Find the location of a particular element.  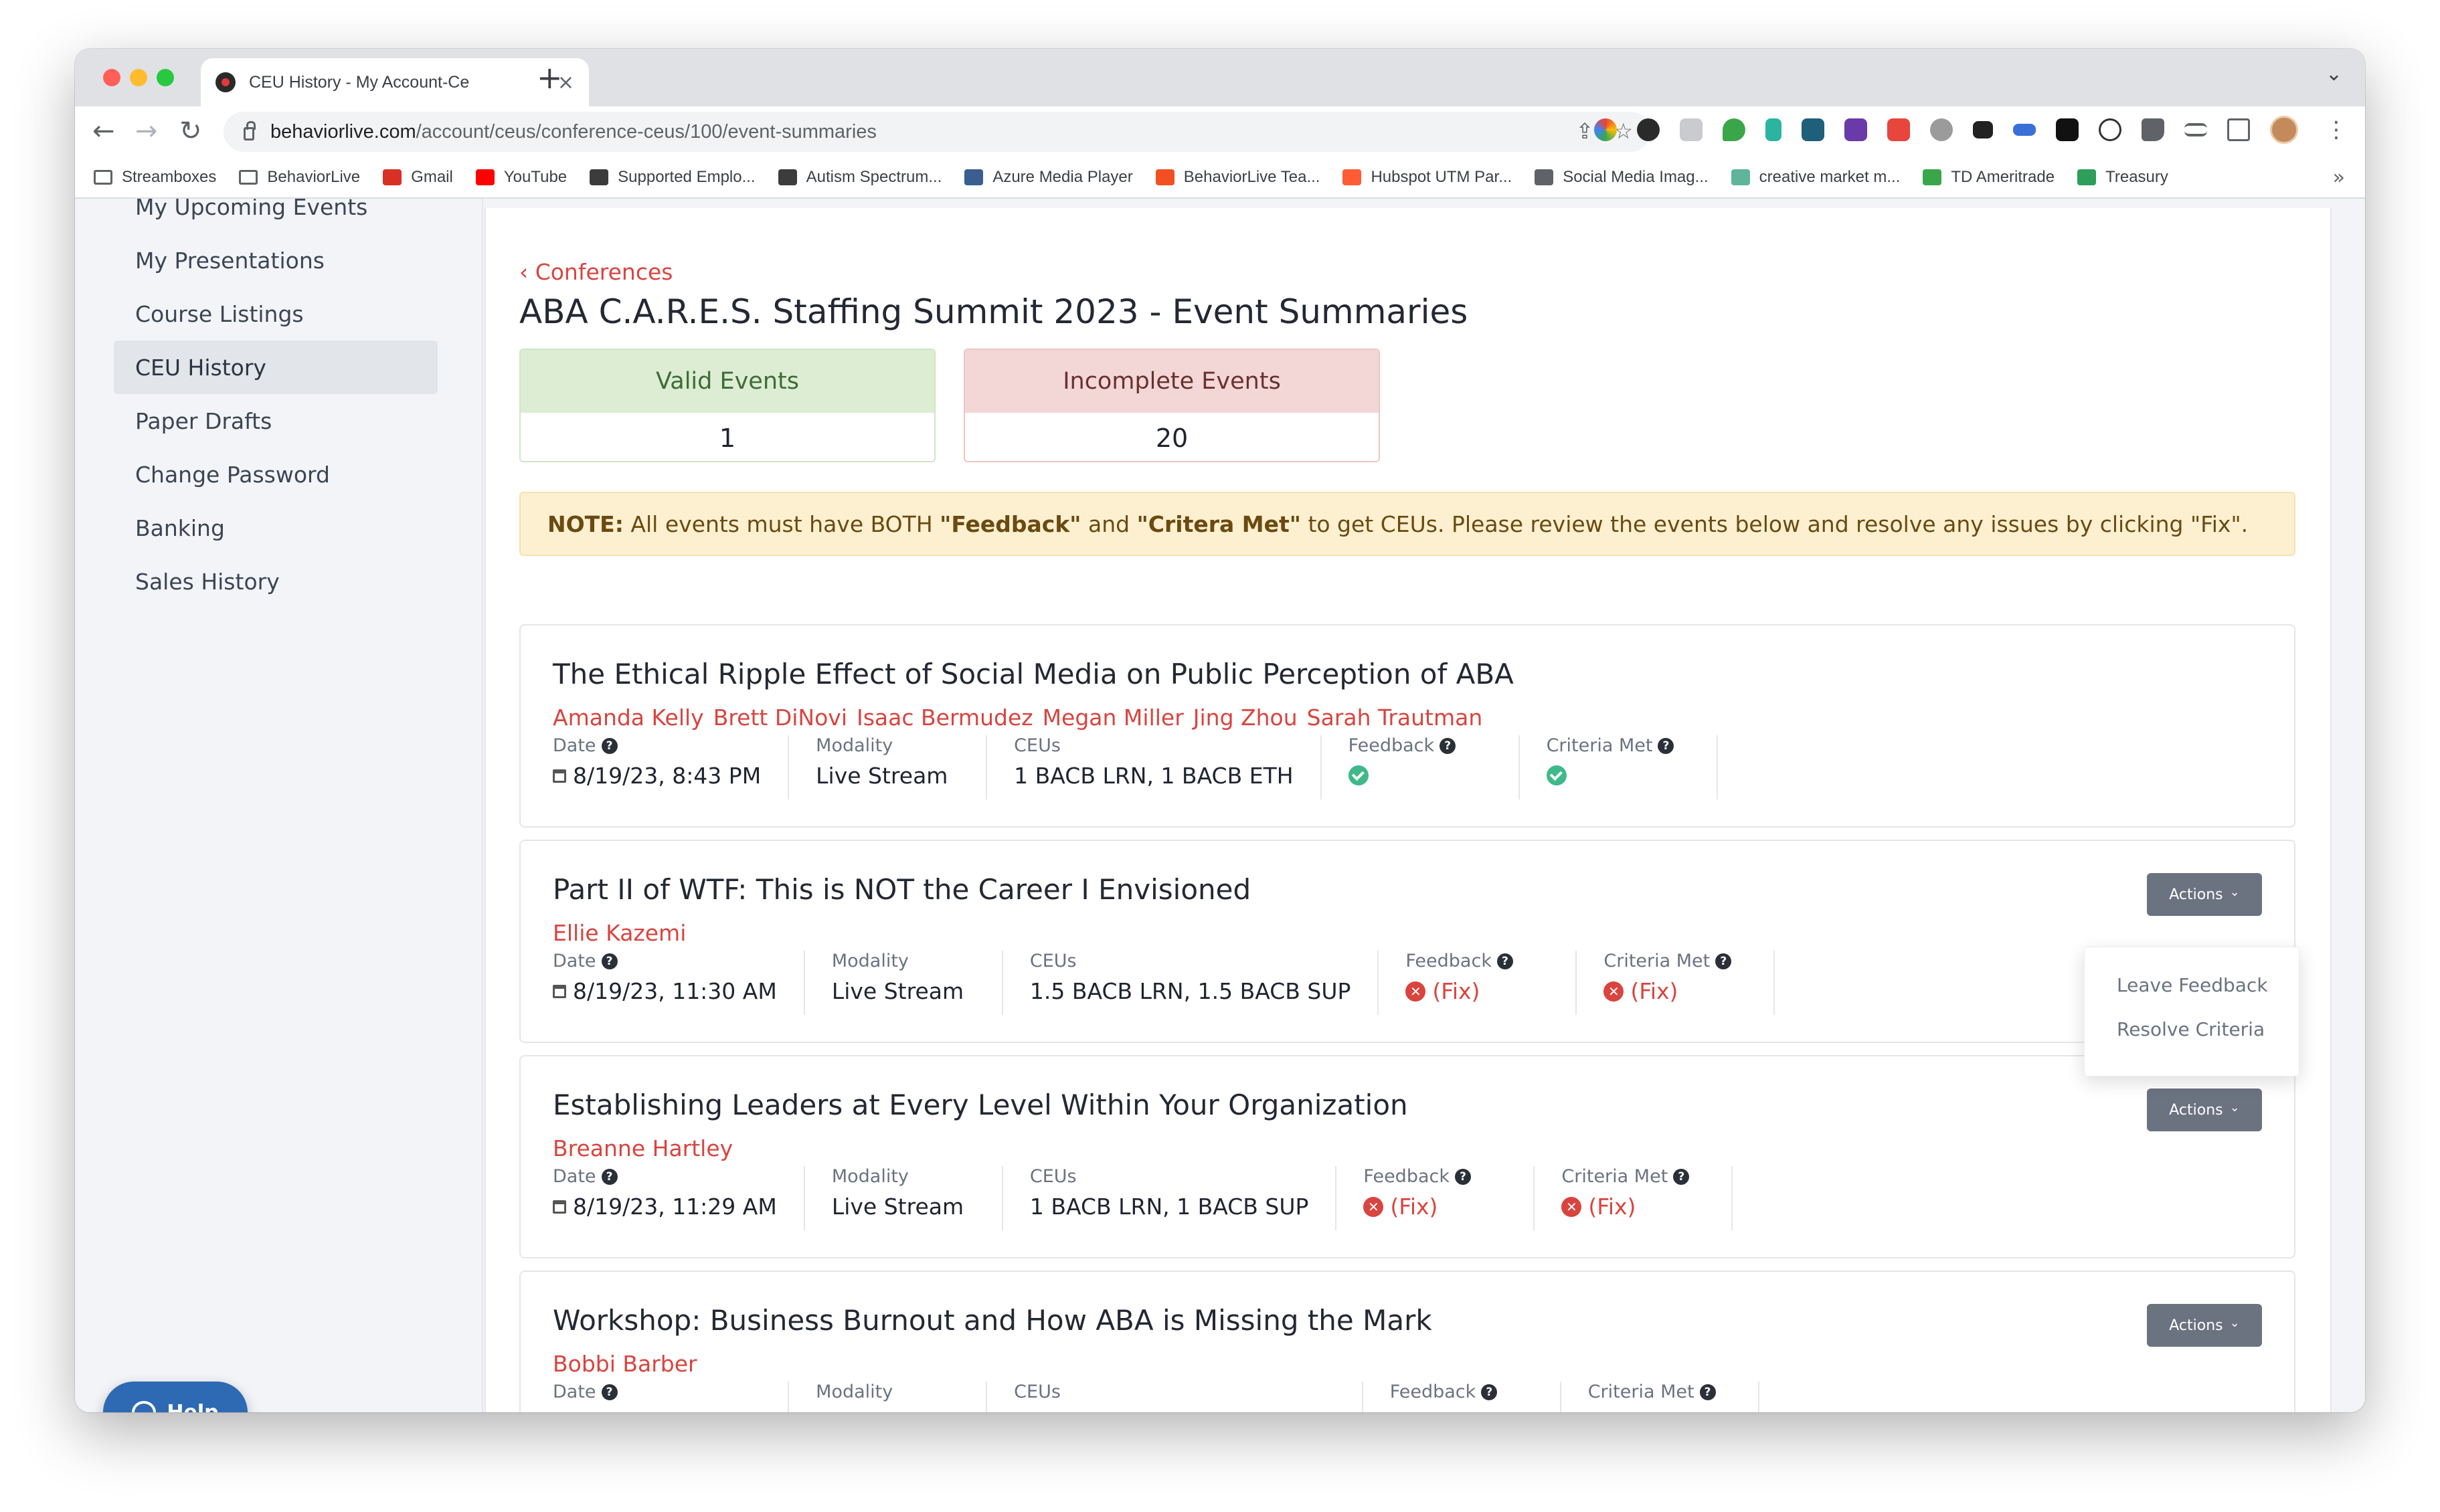

presenter-link: Amanda Kelly is located at coordinates (628, 717).